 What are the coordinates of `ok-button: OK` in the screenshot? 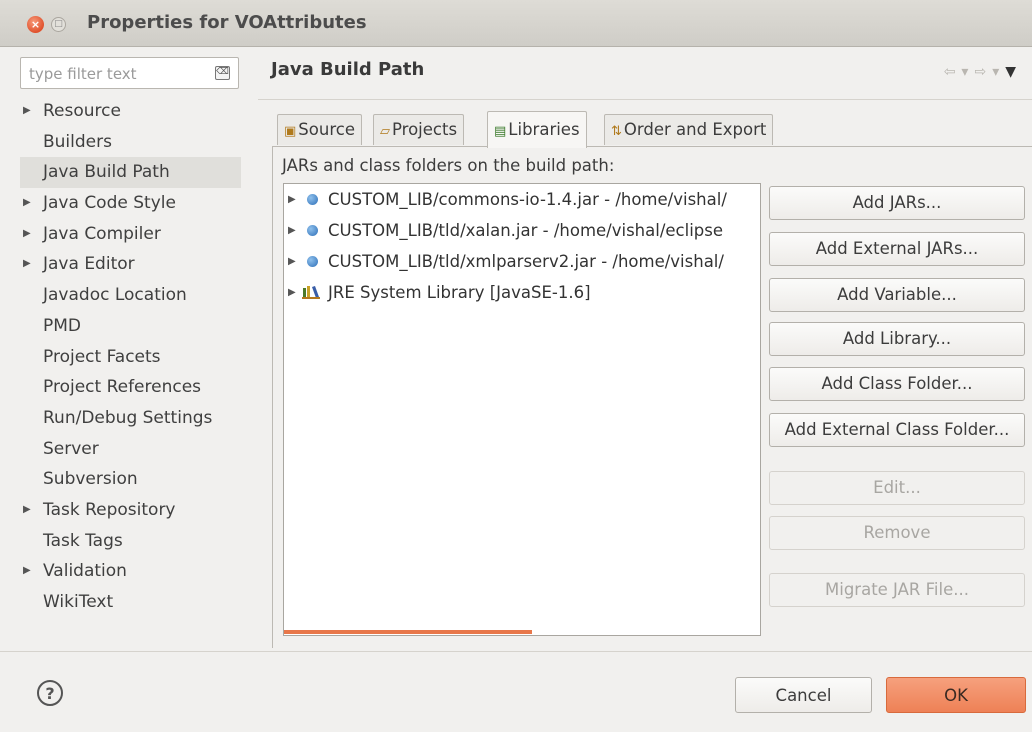 It's located at (956, 695).